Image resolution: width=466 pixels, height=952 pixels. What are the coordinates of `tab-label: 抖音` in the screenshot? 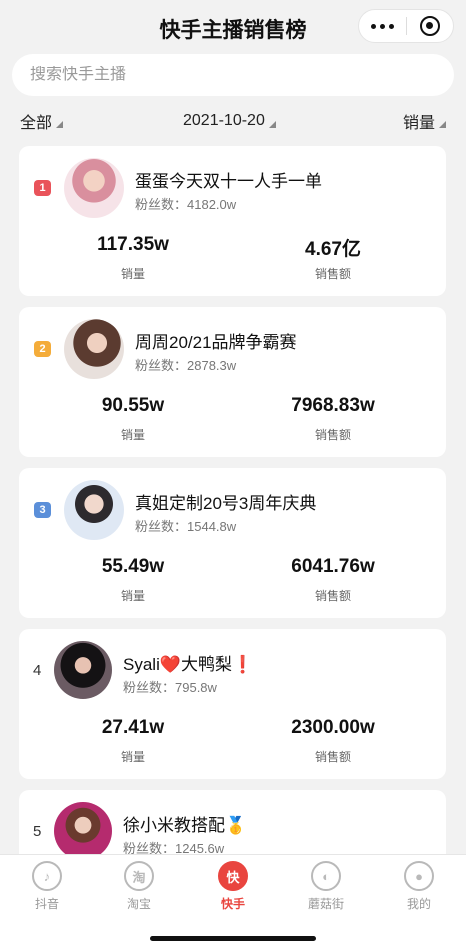 It's located at (46, 904).